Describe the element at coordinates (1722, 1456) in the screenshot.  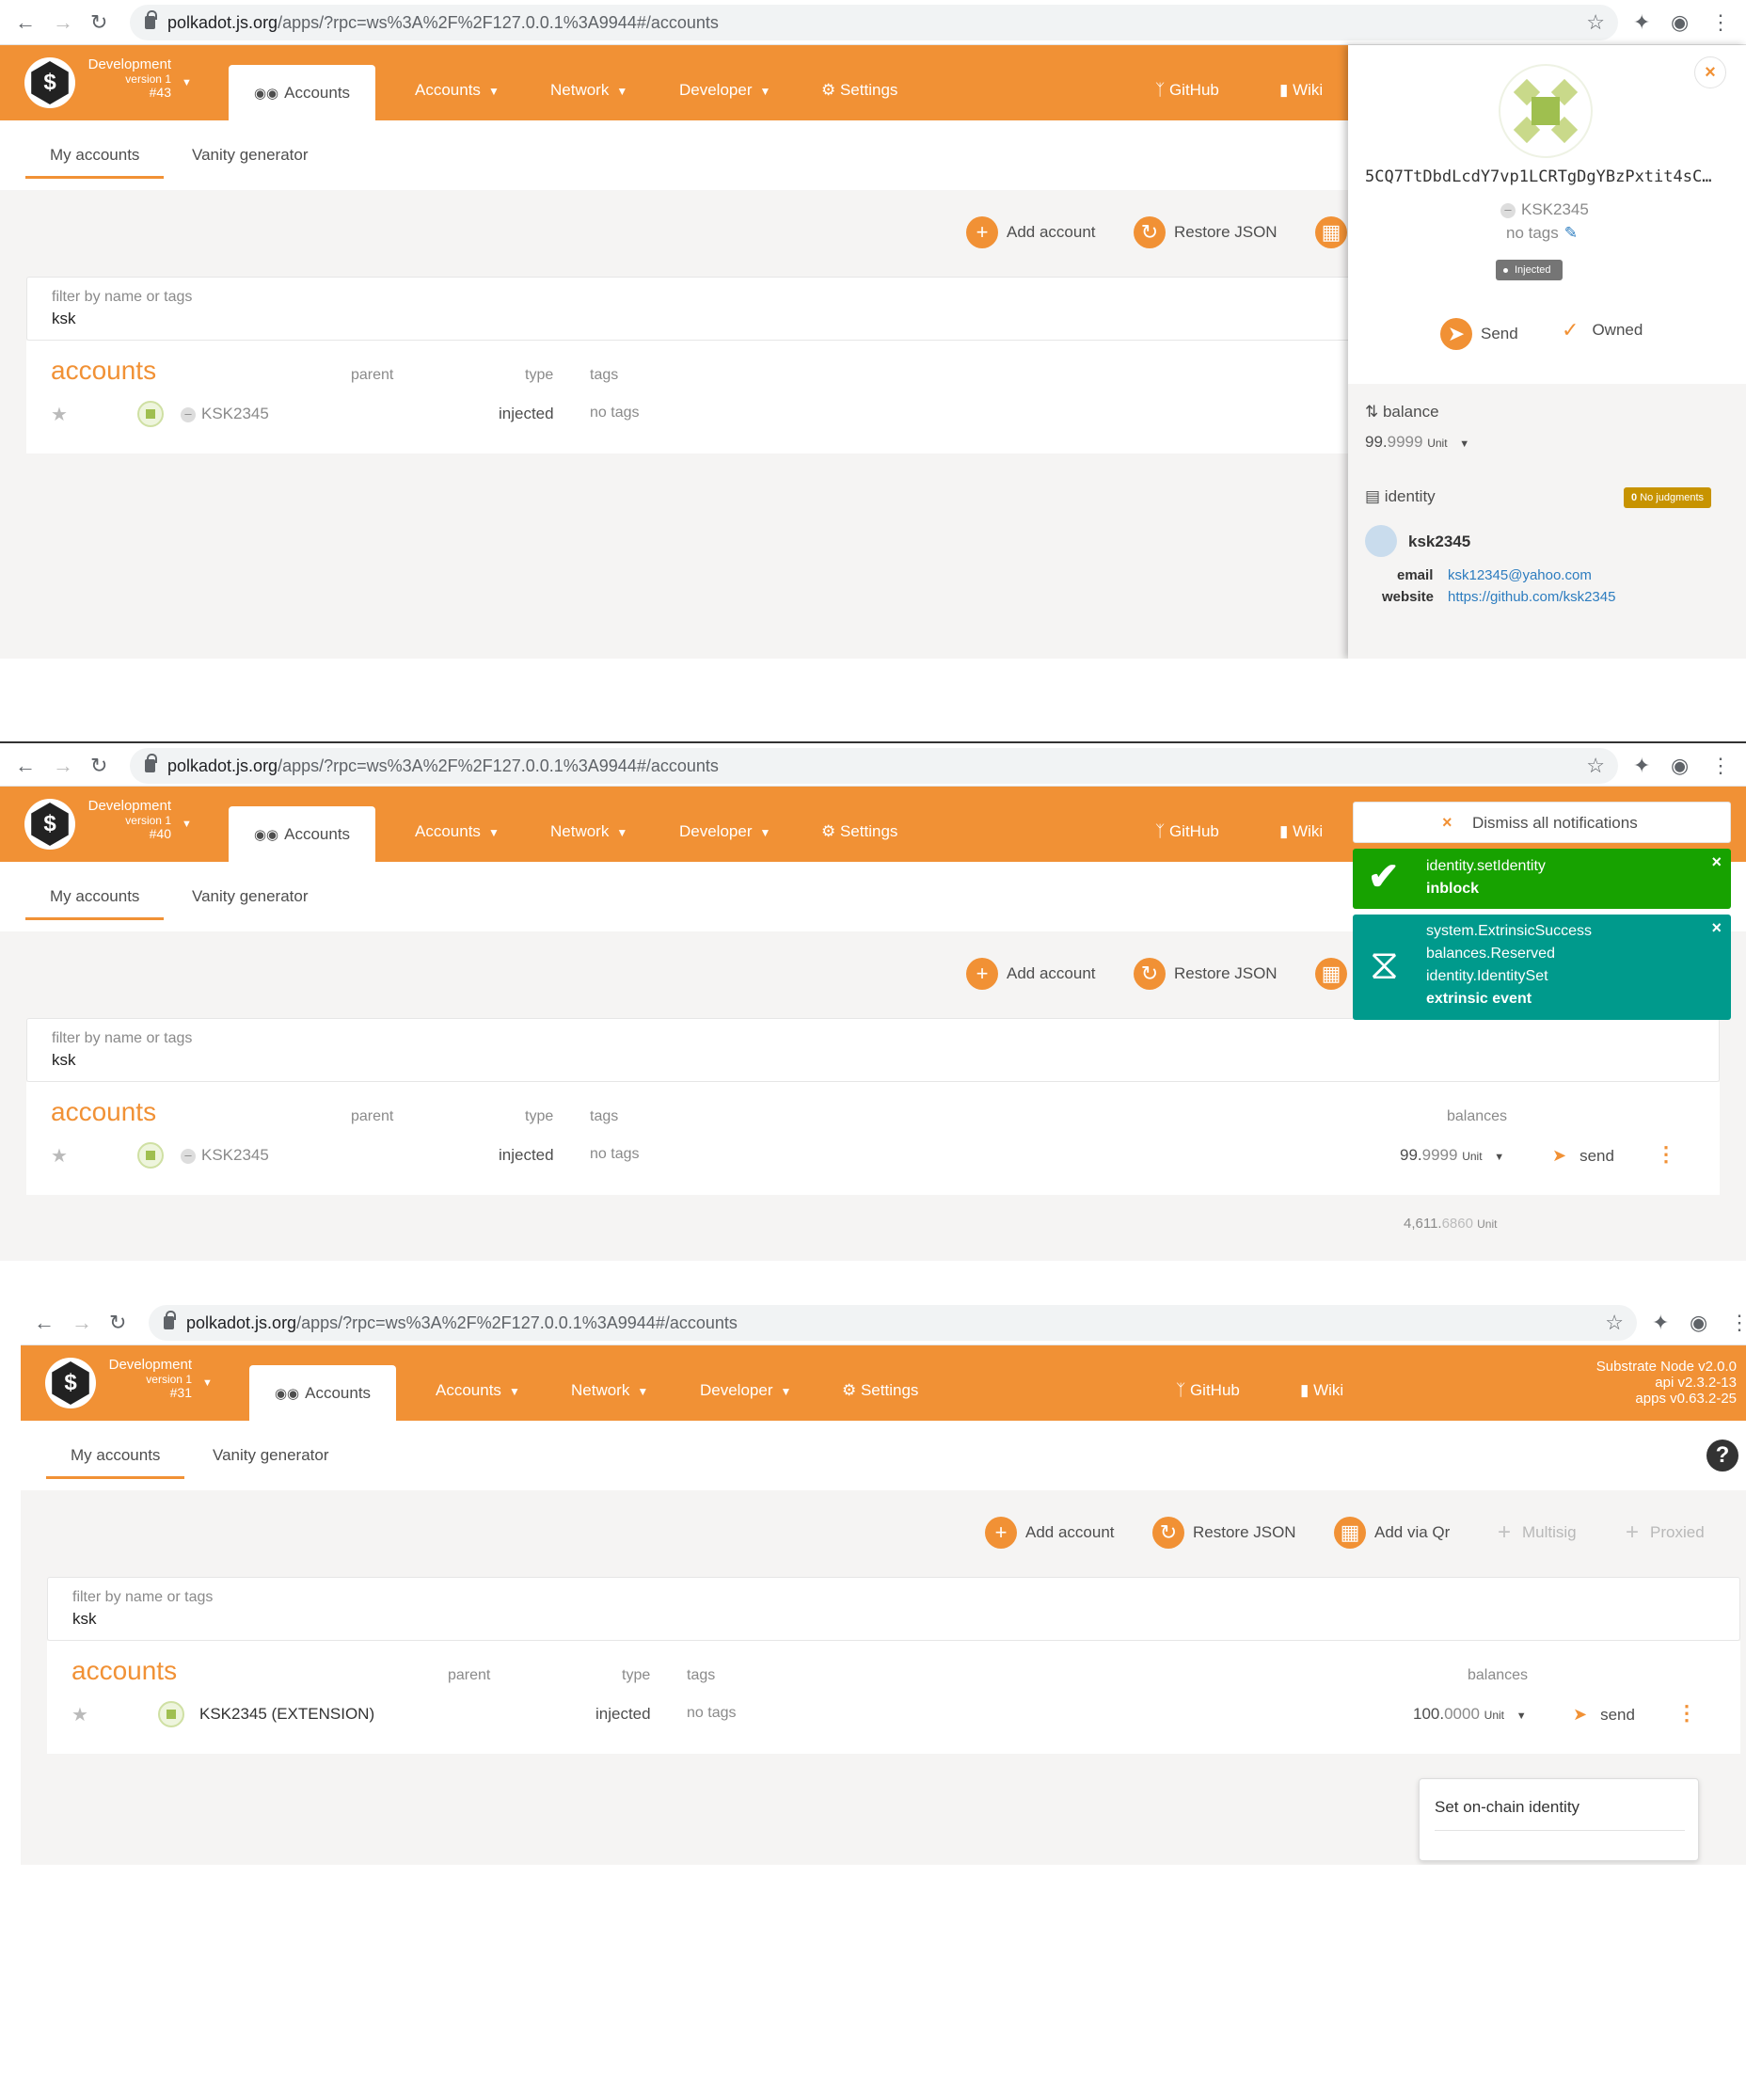
I see `help-icon: ?` at that location.